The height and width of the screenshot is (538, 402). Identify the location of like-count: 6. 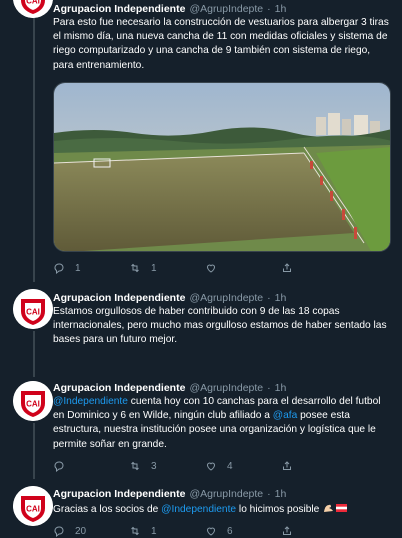
(230, 531).